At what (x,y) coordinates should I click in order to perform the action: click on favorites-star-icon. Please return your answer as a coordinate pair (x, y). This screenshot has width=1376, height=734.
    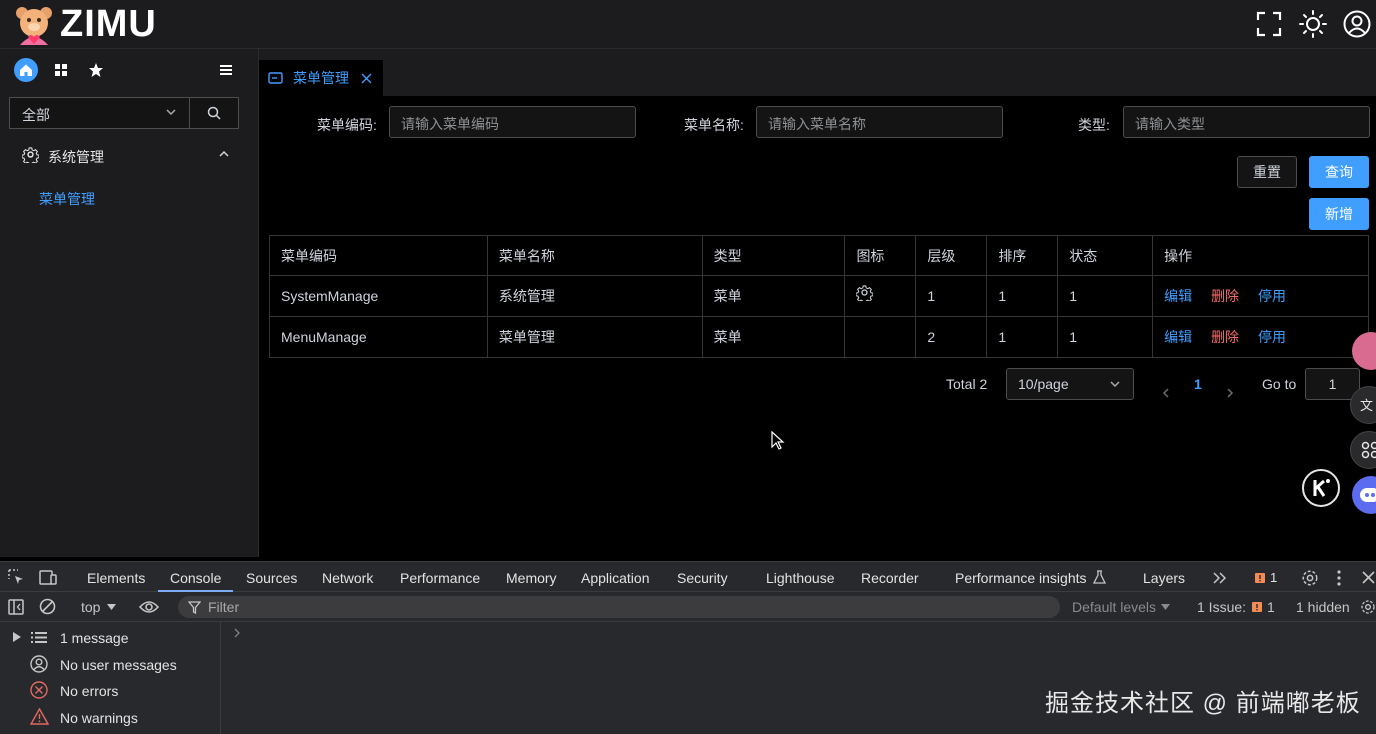
    Looking at the image, I should click on (96, 70).